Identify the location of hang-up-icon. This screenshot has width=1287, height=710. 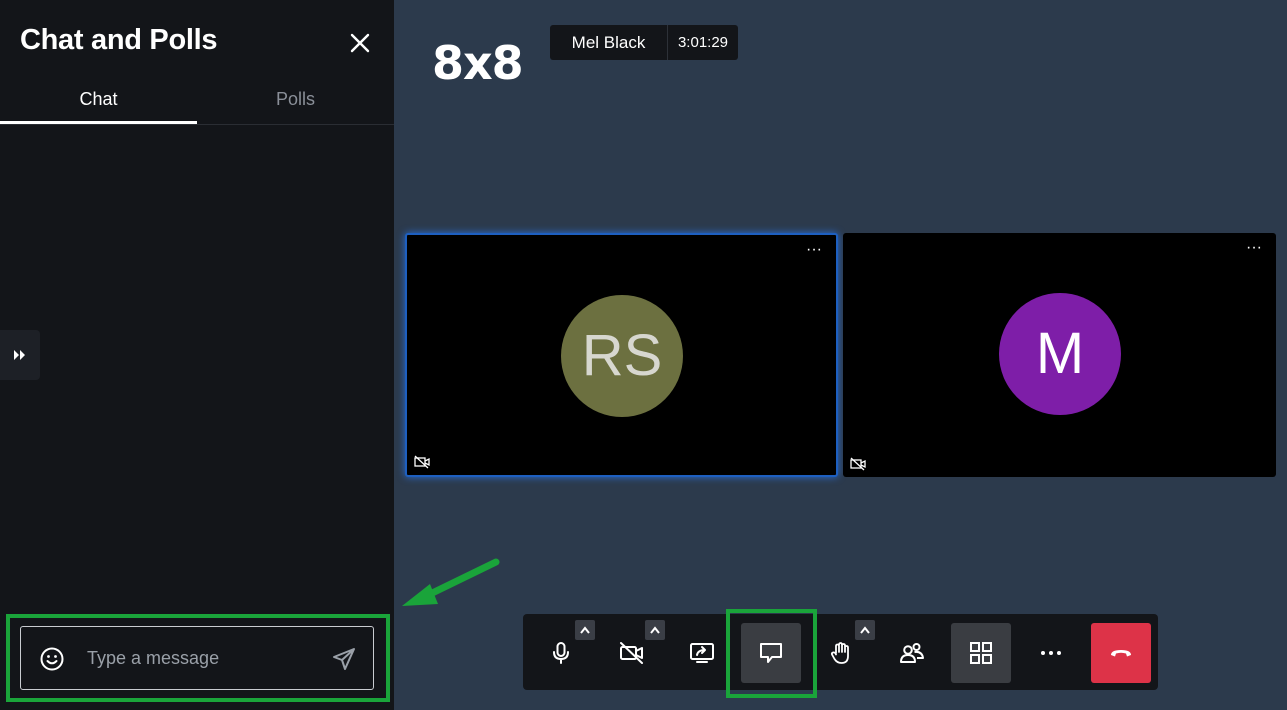
(1121, 653).